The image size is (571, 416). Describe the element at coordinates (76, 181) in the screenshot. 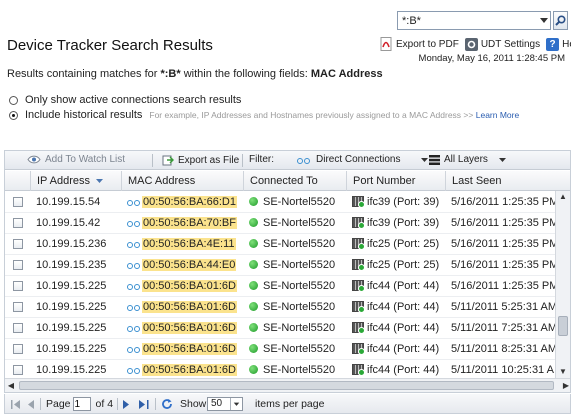

I see `column-header-ip: IP Address` at that location.